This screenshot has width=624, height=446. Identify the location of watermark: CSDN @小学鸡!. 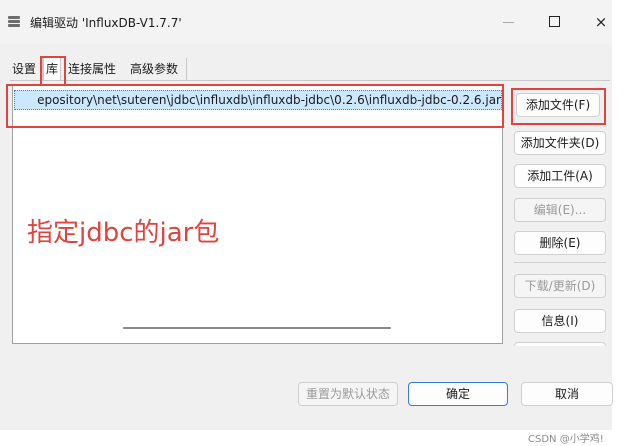
(566, 439).